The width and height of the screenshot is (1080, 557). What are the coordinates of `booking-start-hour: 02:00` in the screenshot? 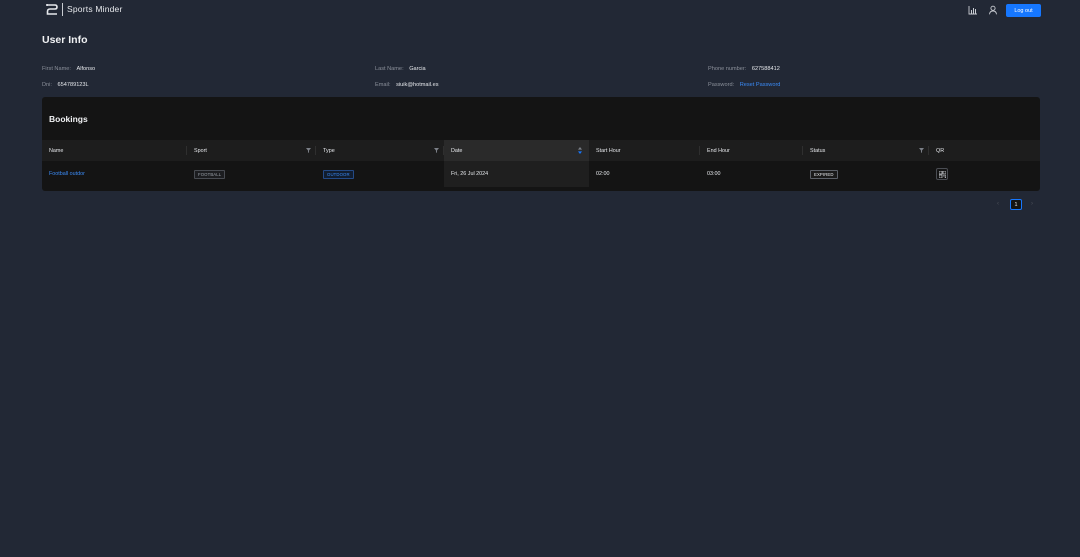 It's located at (603, 174).